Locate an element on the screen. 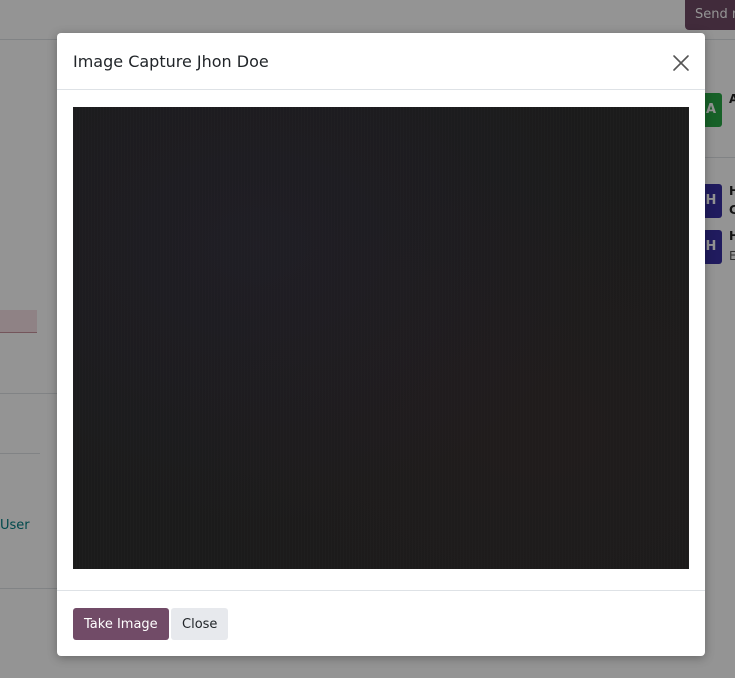 Image resolution: width=735 pixels, height=678 pixels. dialog-title: Image Capture Jhon Doe is located at coordinates (171, 61).